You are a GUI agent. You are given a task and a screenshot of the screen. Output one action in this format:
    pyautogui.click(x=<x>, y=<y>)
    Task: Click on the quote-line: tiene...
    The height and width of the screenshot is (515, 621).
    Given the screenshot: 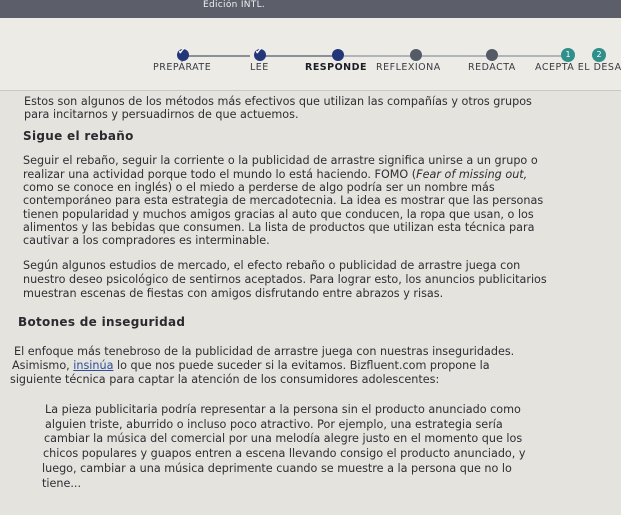 What is the action you would take?
    pyautogui.click(x=62, y=483)
    